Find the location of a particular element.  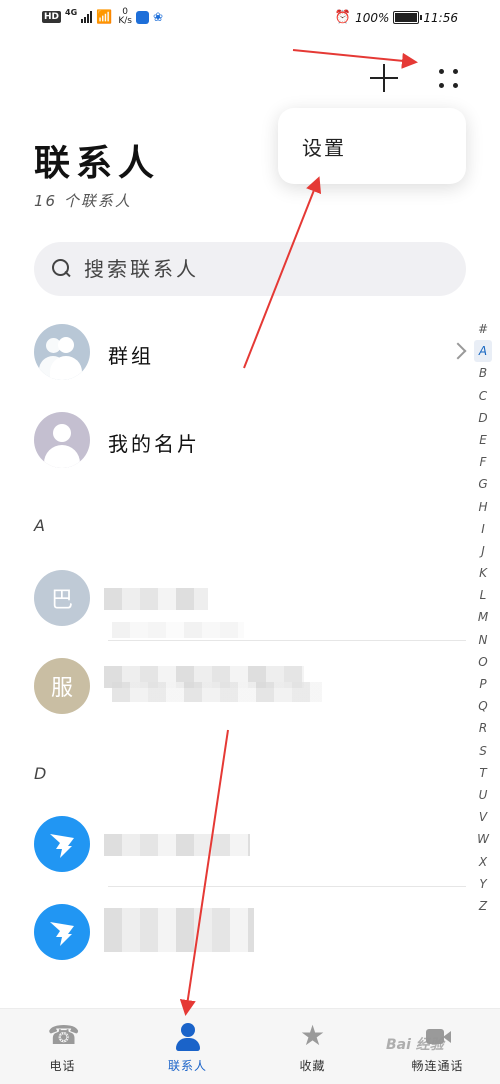

arrow-to-more-button is located at coordinates (355, 59).